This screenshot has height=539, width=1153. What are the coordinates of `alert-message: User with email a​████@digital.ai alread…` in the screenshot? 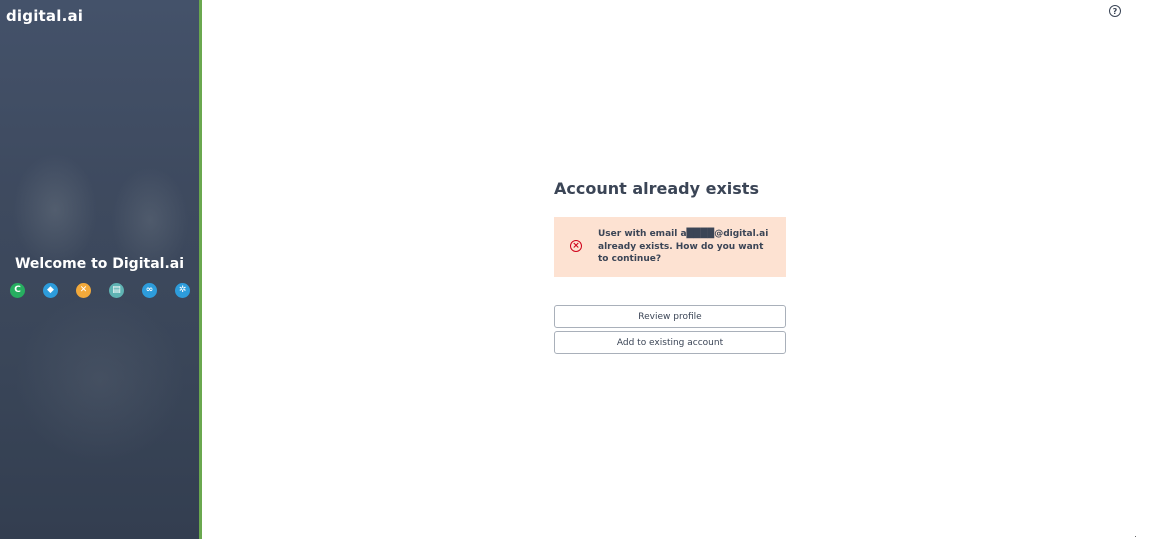 It's located at (683, 246).